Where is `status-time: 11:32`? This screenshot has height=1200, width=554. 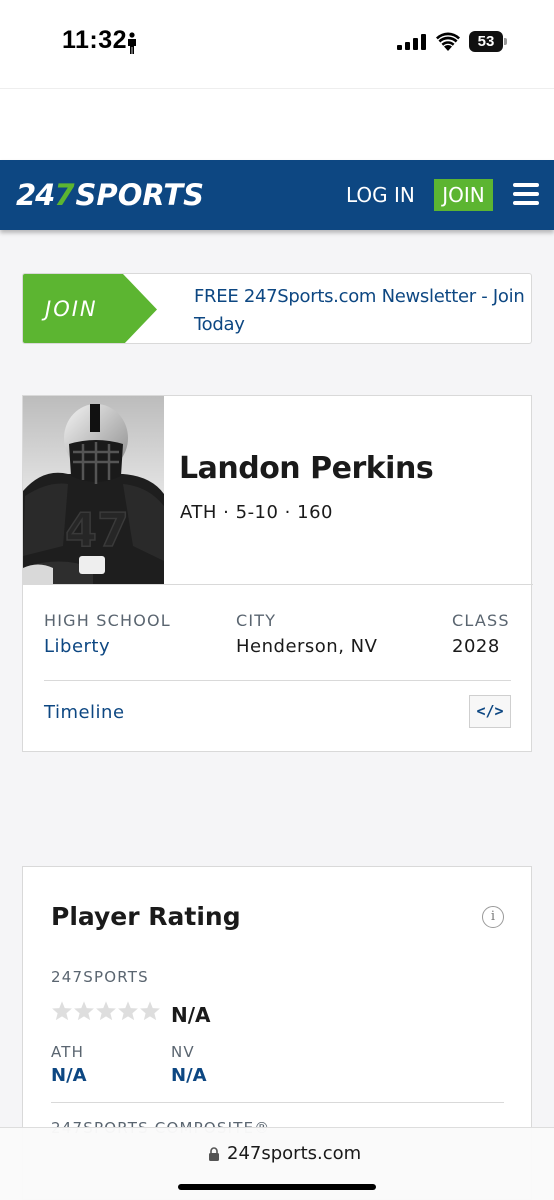 status-time: 11:32 is located at coordinates (95, 40).